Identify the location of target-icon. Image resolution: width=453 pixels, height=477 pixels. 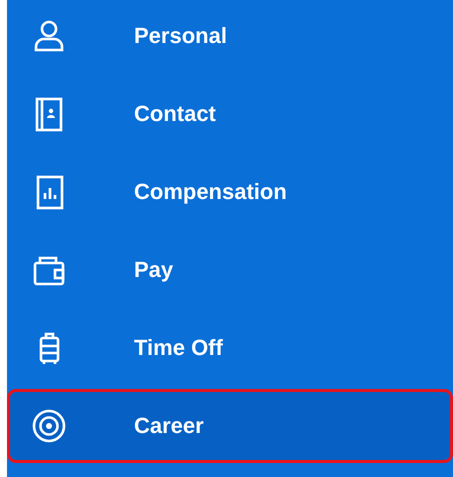
(49, 426).